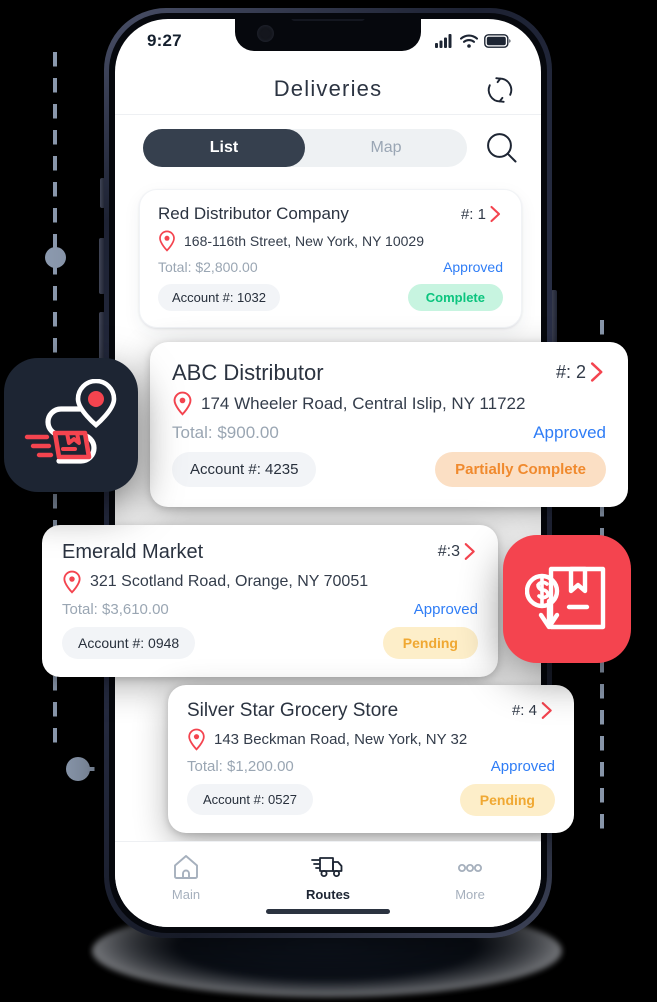 The image size is (657, 1002). I want to click on card-footer-row: Account #: 0948 Pending, so click(270, 643).